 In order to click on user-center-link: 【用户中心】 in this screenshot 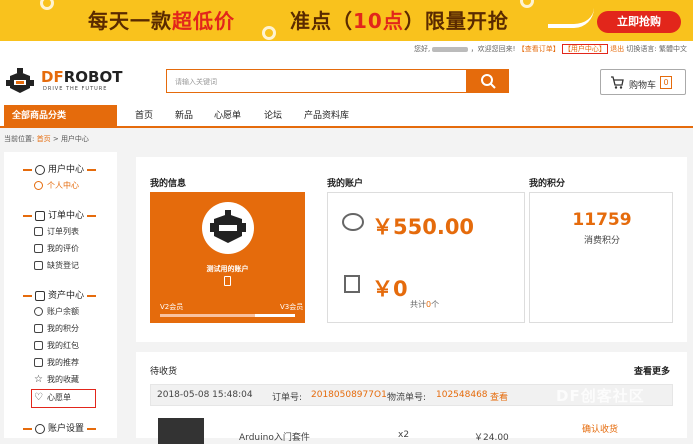, I will do `click(584, 49)`.